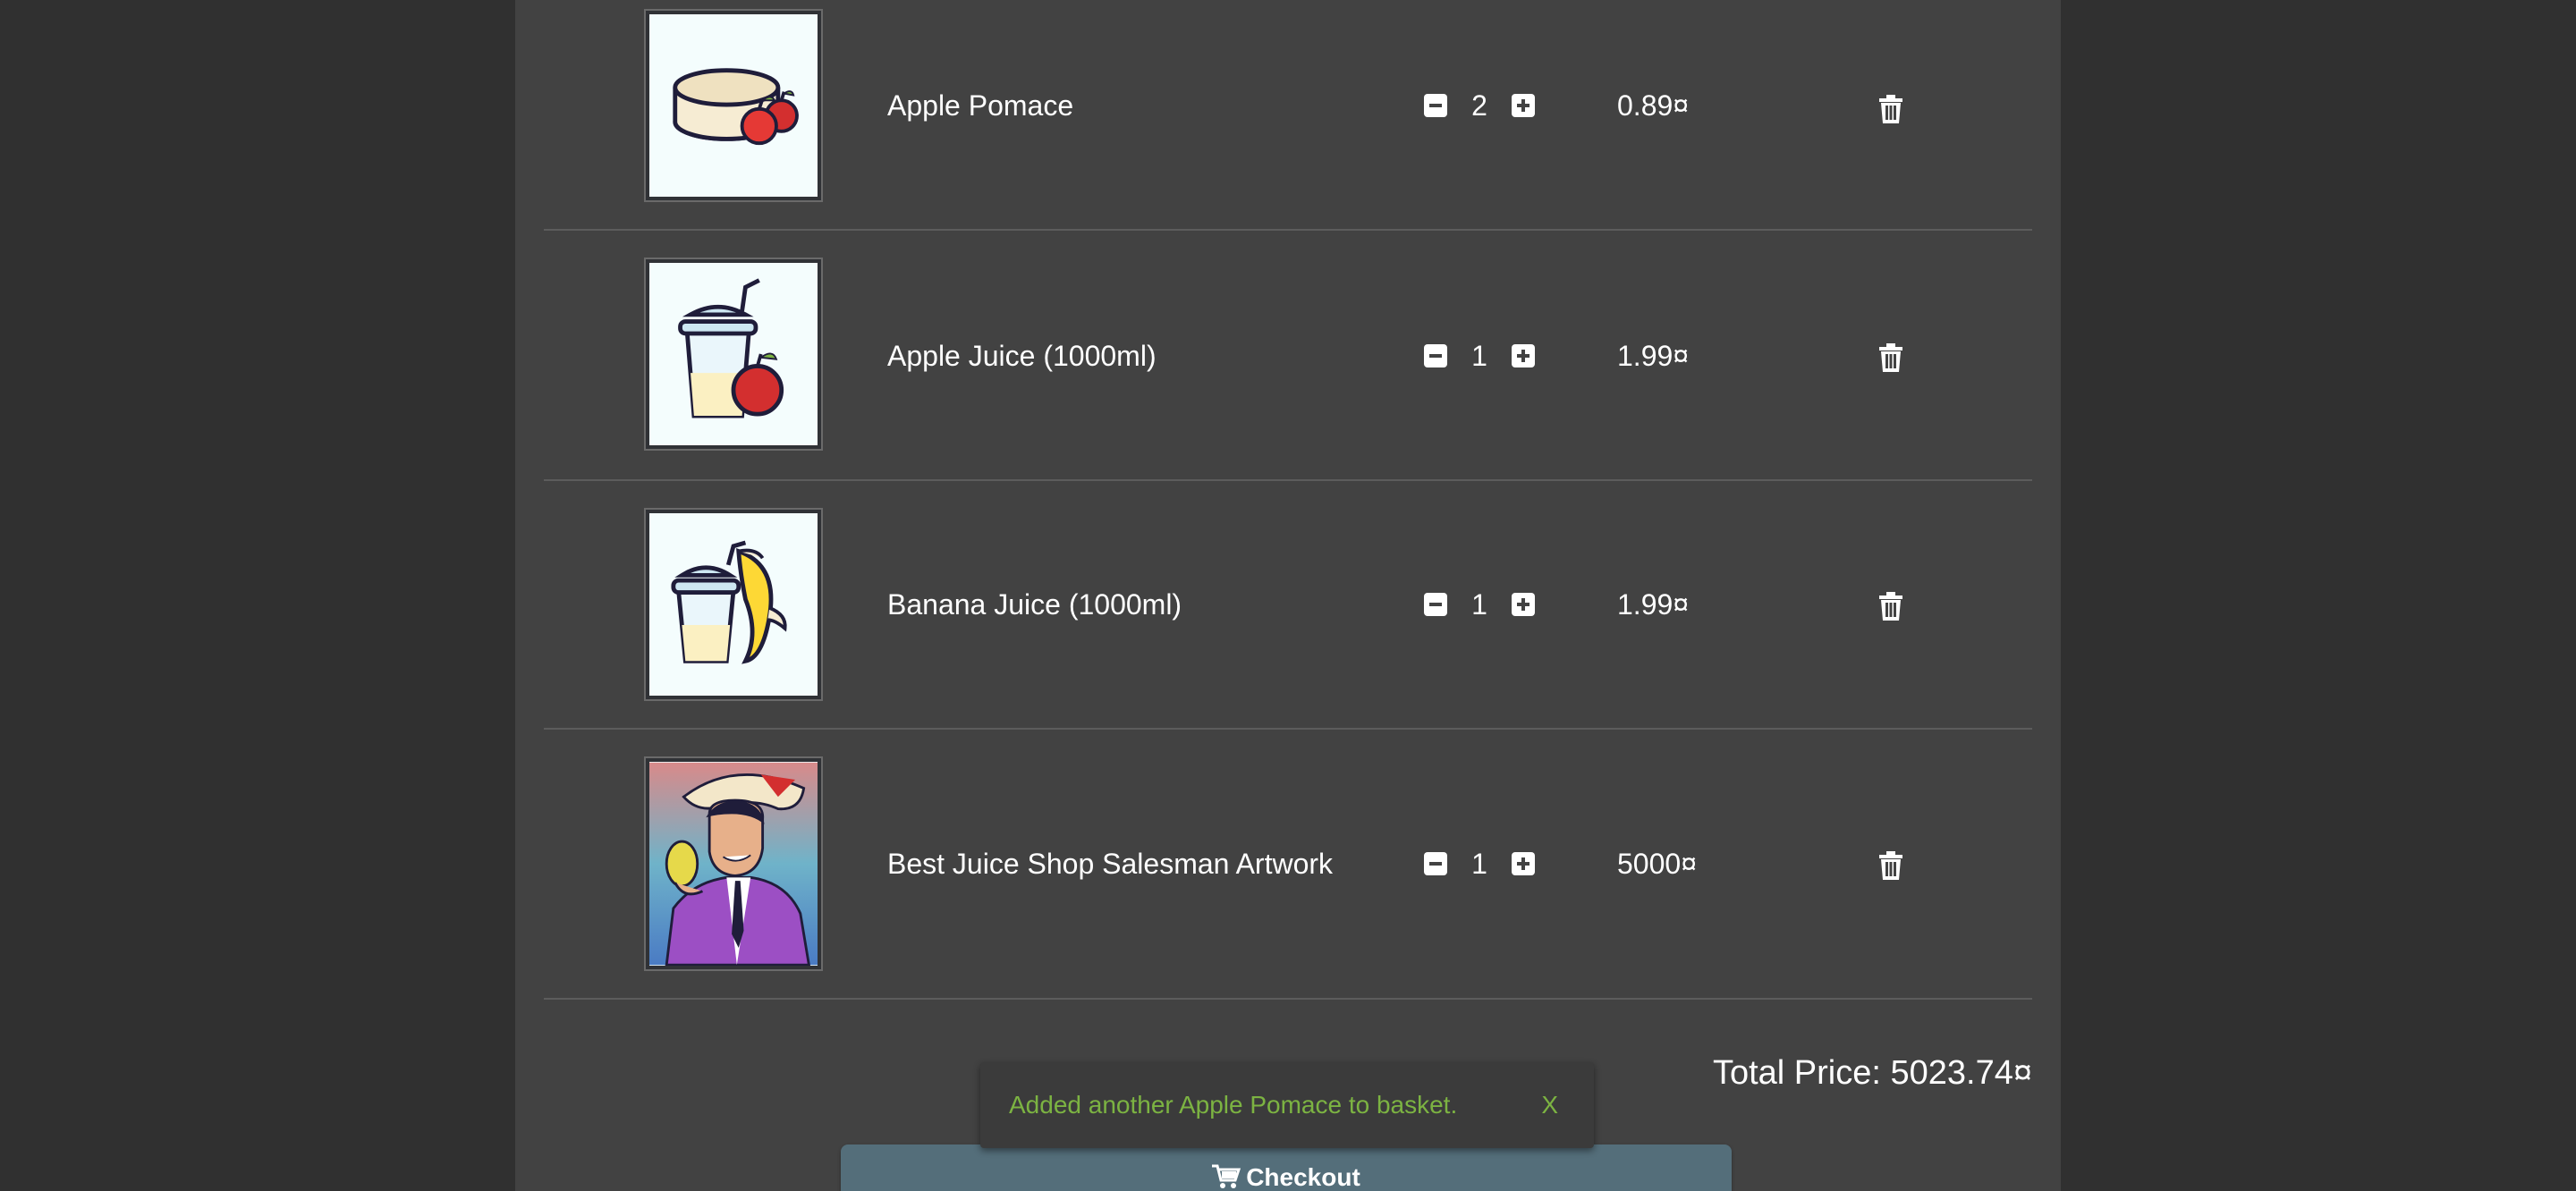 Image resolution: width=2576 pixels, height=1191 pixels. What do you see at coordinates (1303, 1177) in the screenshot?
I see `checkout-label: Checkout` at bounding box center [1303, 1177].